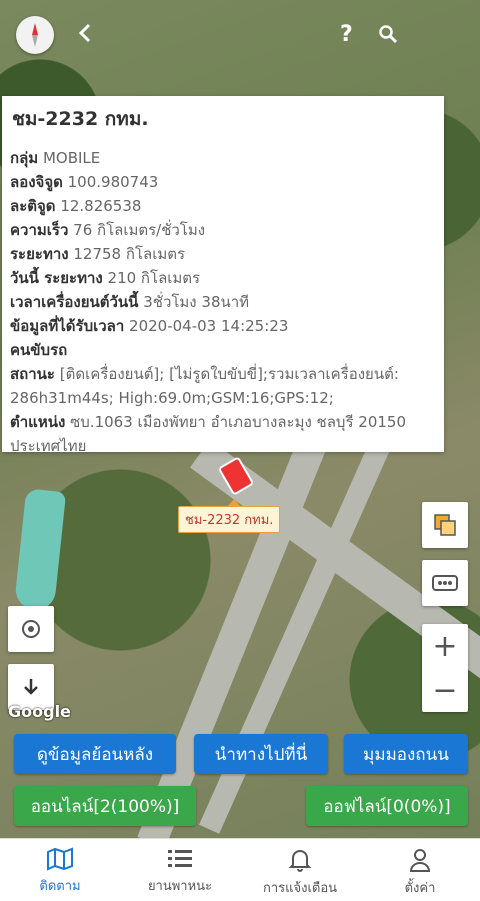 The width and height of the screenshot is (480, 901). I want to click on help-button: ?, so click(346, 34).